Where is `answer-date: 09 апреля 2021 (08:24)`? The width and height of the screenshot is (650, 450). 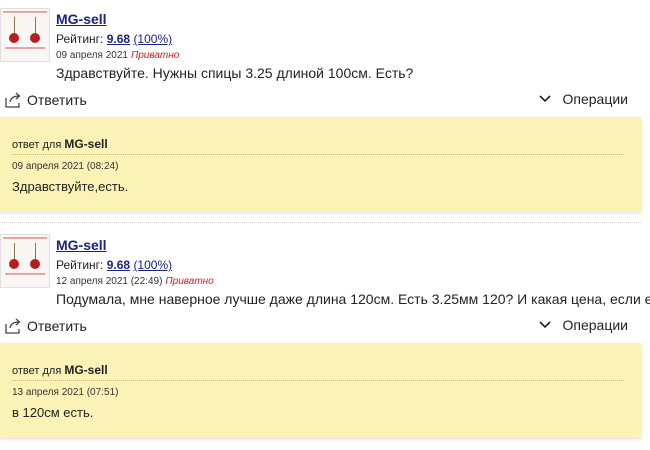 answer-date: 09 апреля 2021 (08:24) is located at coordinates (65, 166).